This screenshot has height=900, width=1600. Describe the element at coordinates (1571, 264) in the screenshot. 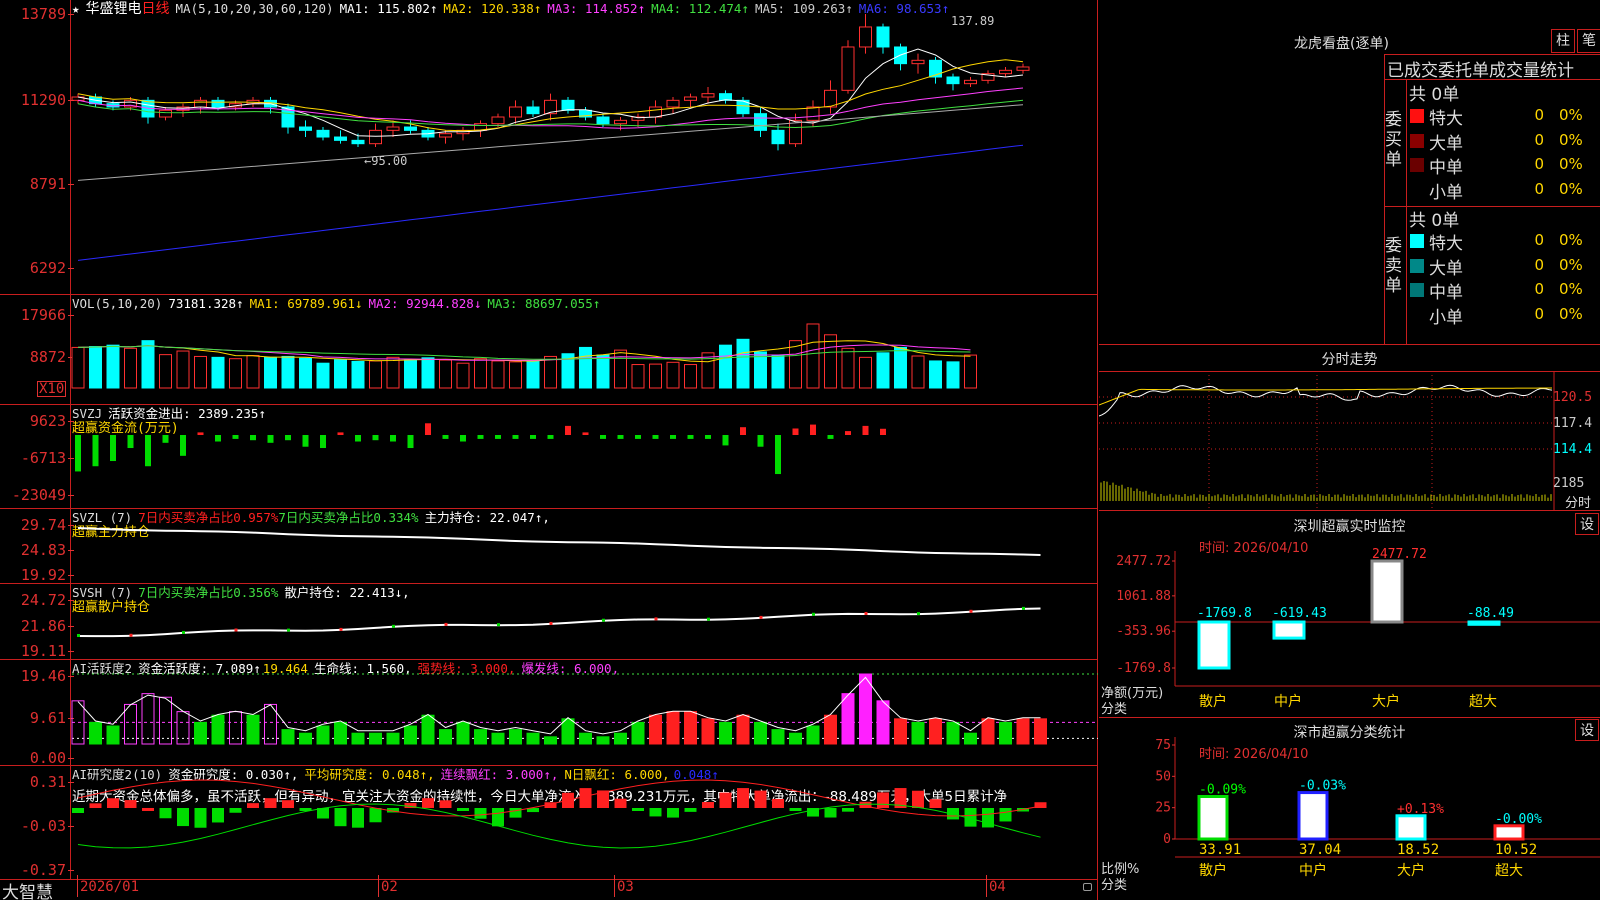

I see `sell-row-percent: 0%` at that location.